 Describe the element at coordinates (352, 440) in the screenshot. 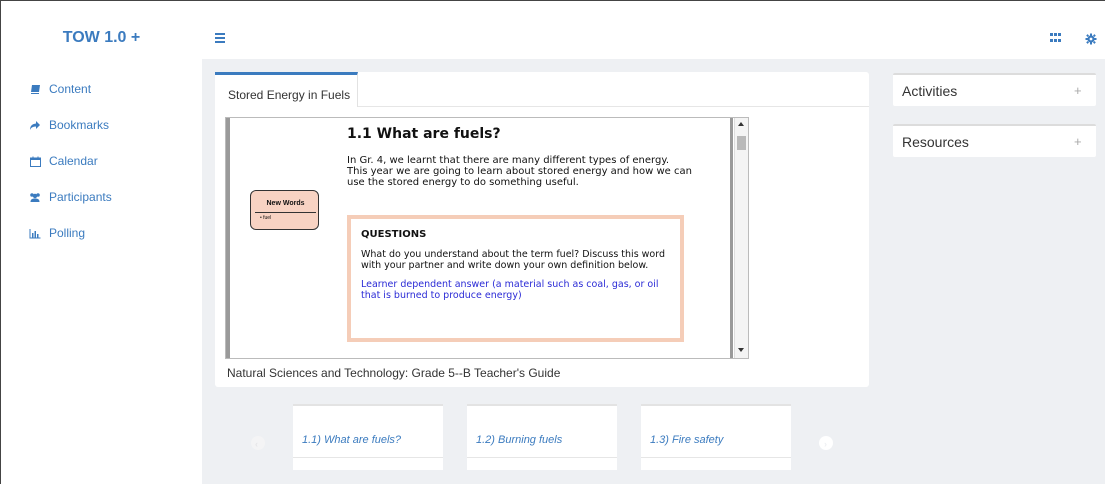

I see `carousel-item-label: 1.1) What are fuels?` at that location.